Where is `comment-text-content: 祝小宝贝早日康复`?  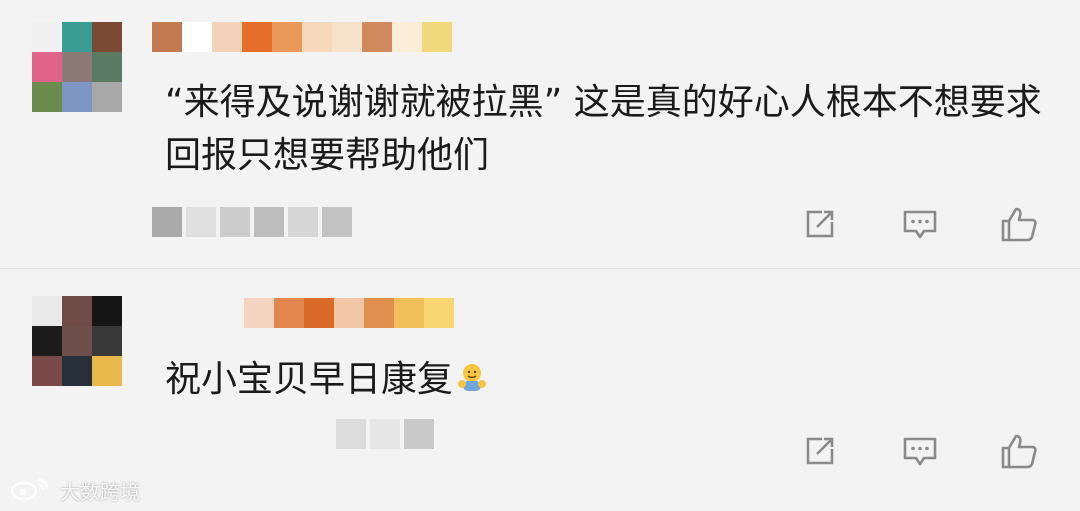 comment-text-content: 祝小宝贝早日康复 is located at coordinates (309, 379).